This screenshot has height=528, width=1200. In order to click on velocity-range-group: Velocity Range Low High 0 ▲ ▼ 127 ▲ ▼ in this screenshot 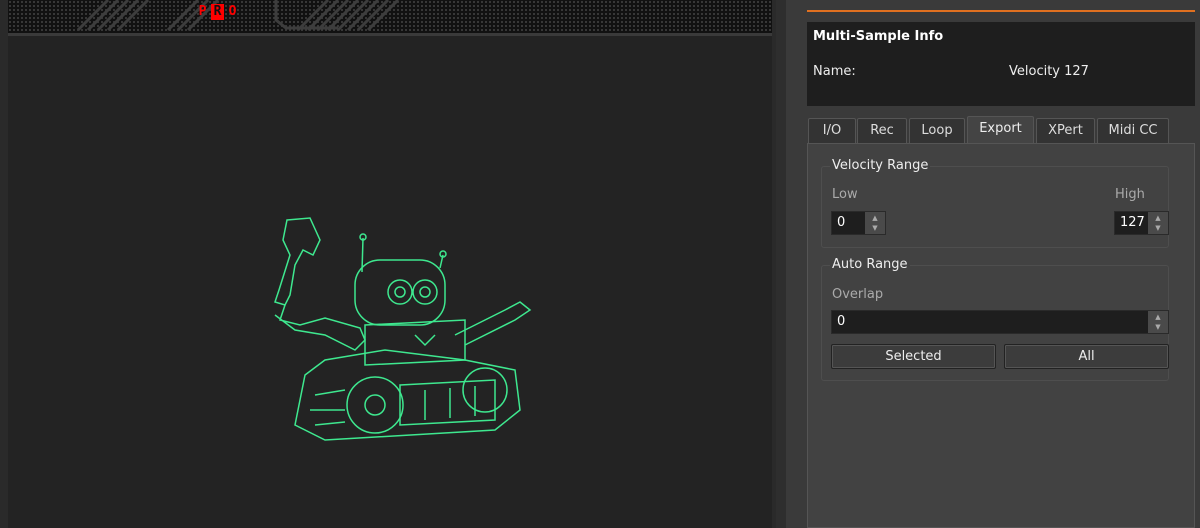, I will do `click(995, 203)`.